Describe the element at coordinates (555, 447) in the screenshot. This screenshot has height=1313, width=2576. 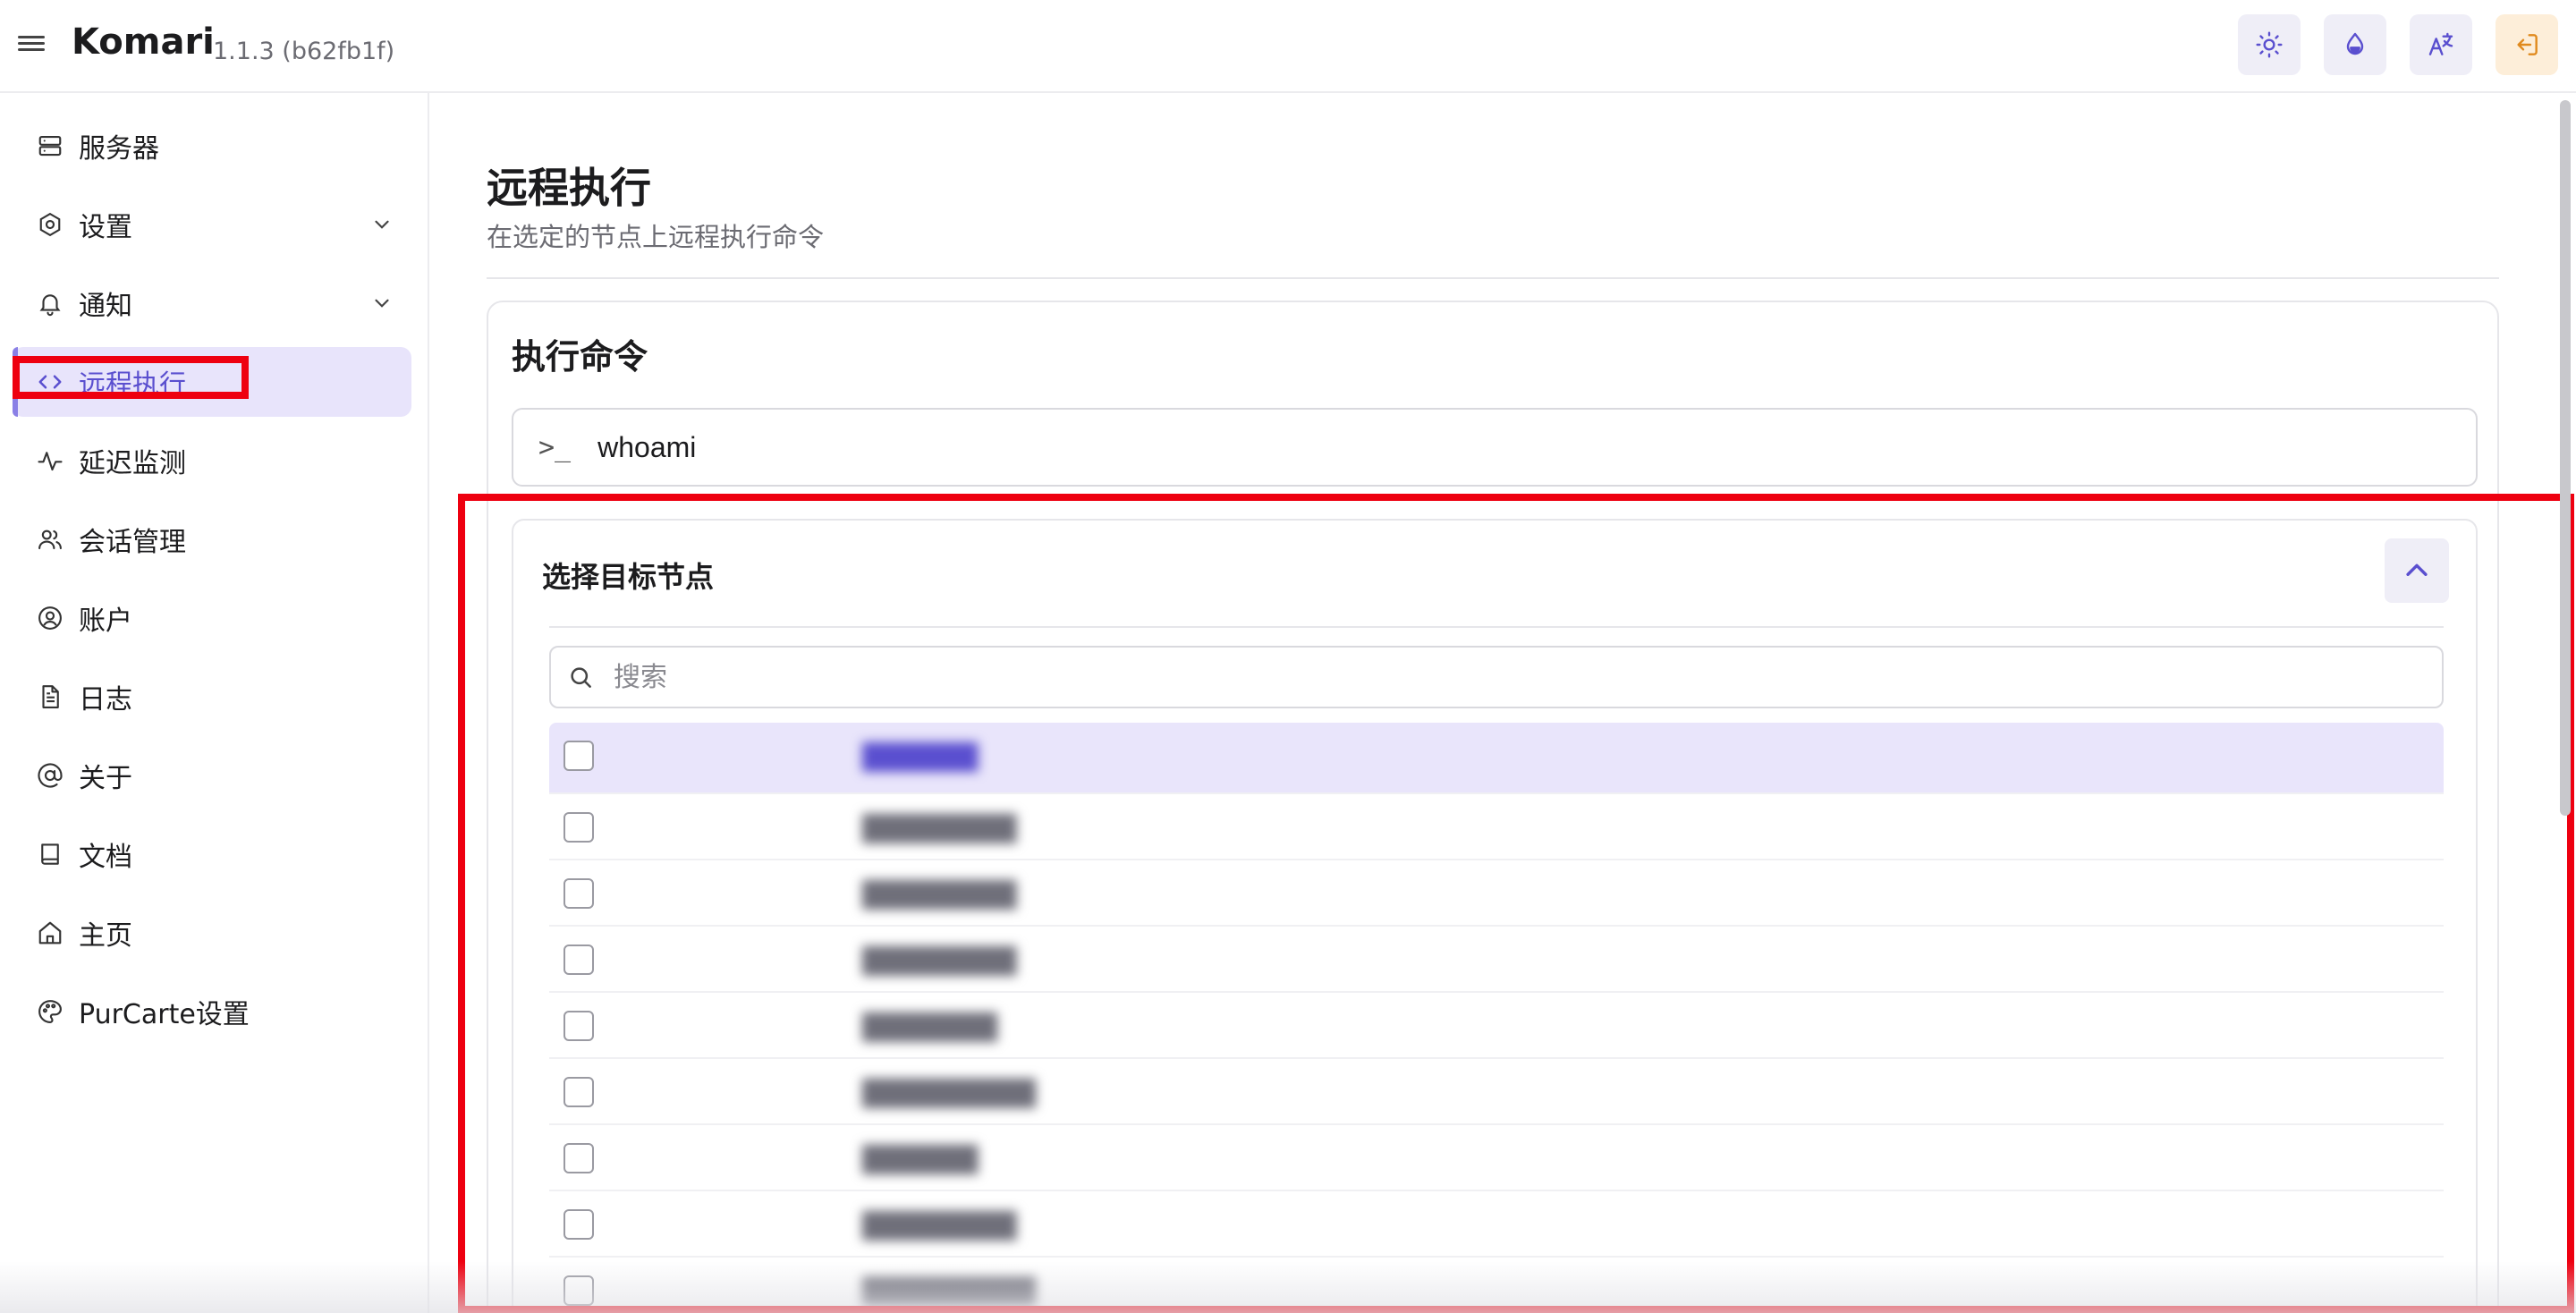
I see `terminal-icon: >_` at that location.